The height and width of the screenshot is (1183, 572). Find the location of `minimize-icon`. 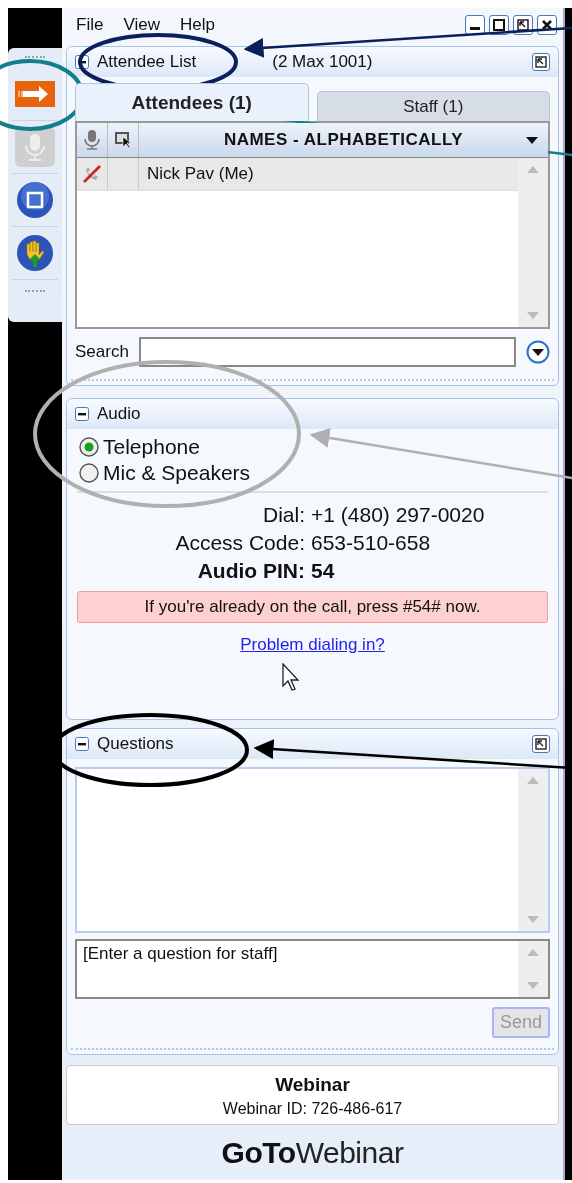

minimize-icon is located at coordinates (475, 25).